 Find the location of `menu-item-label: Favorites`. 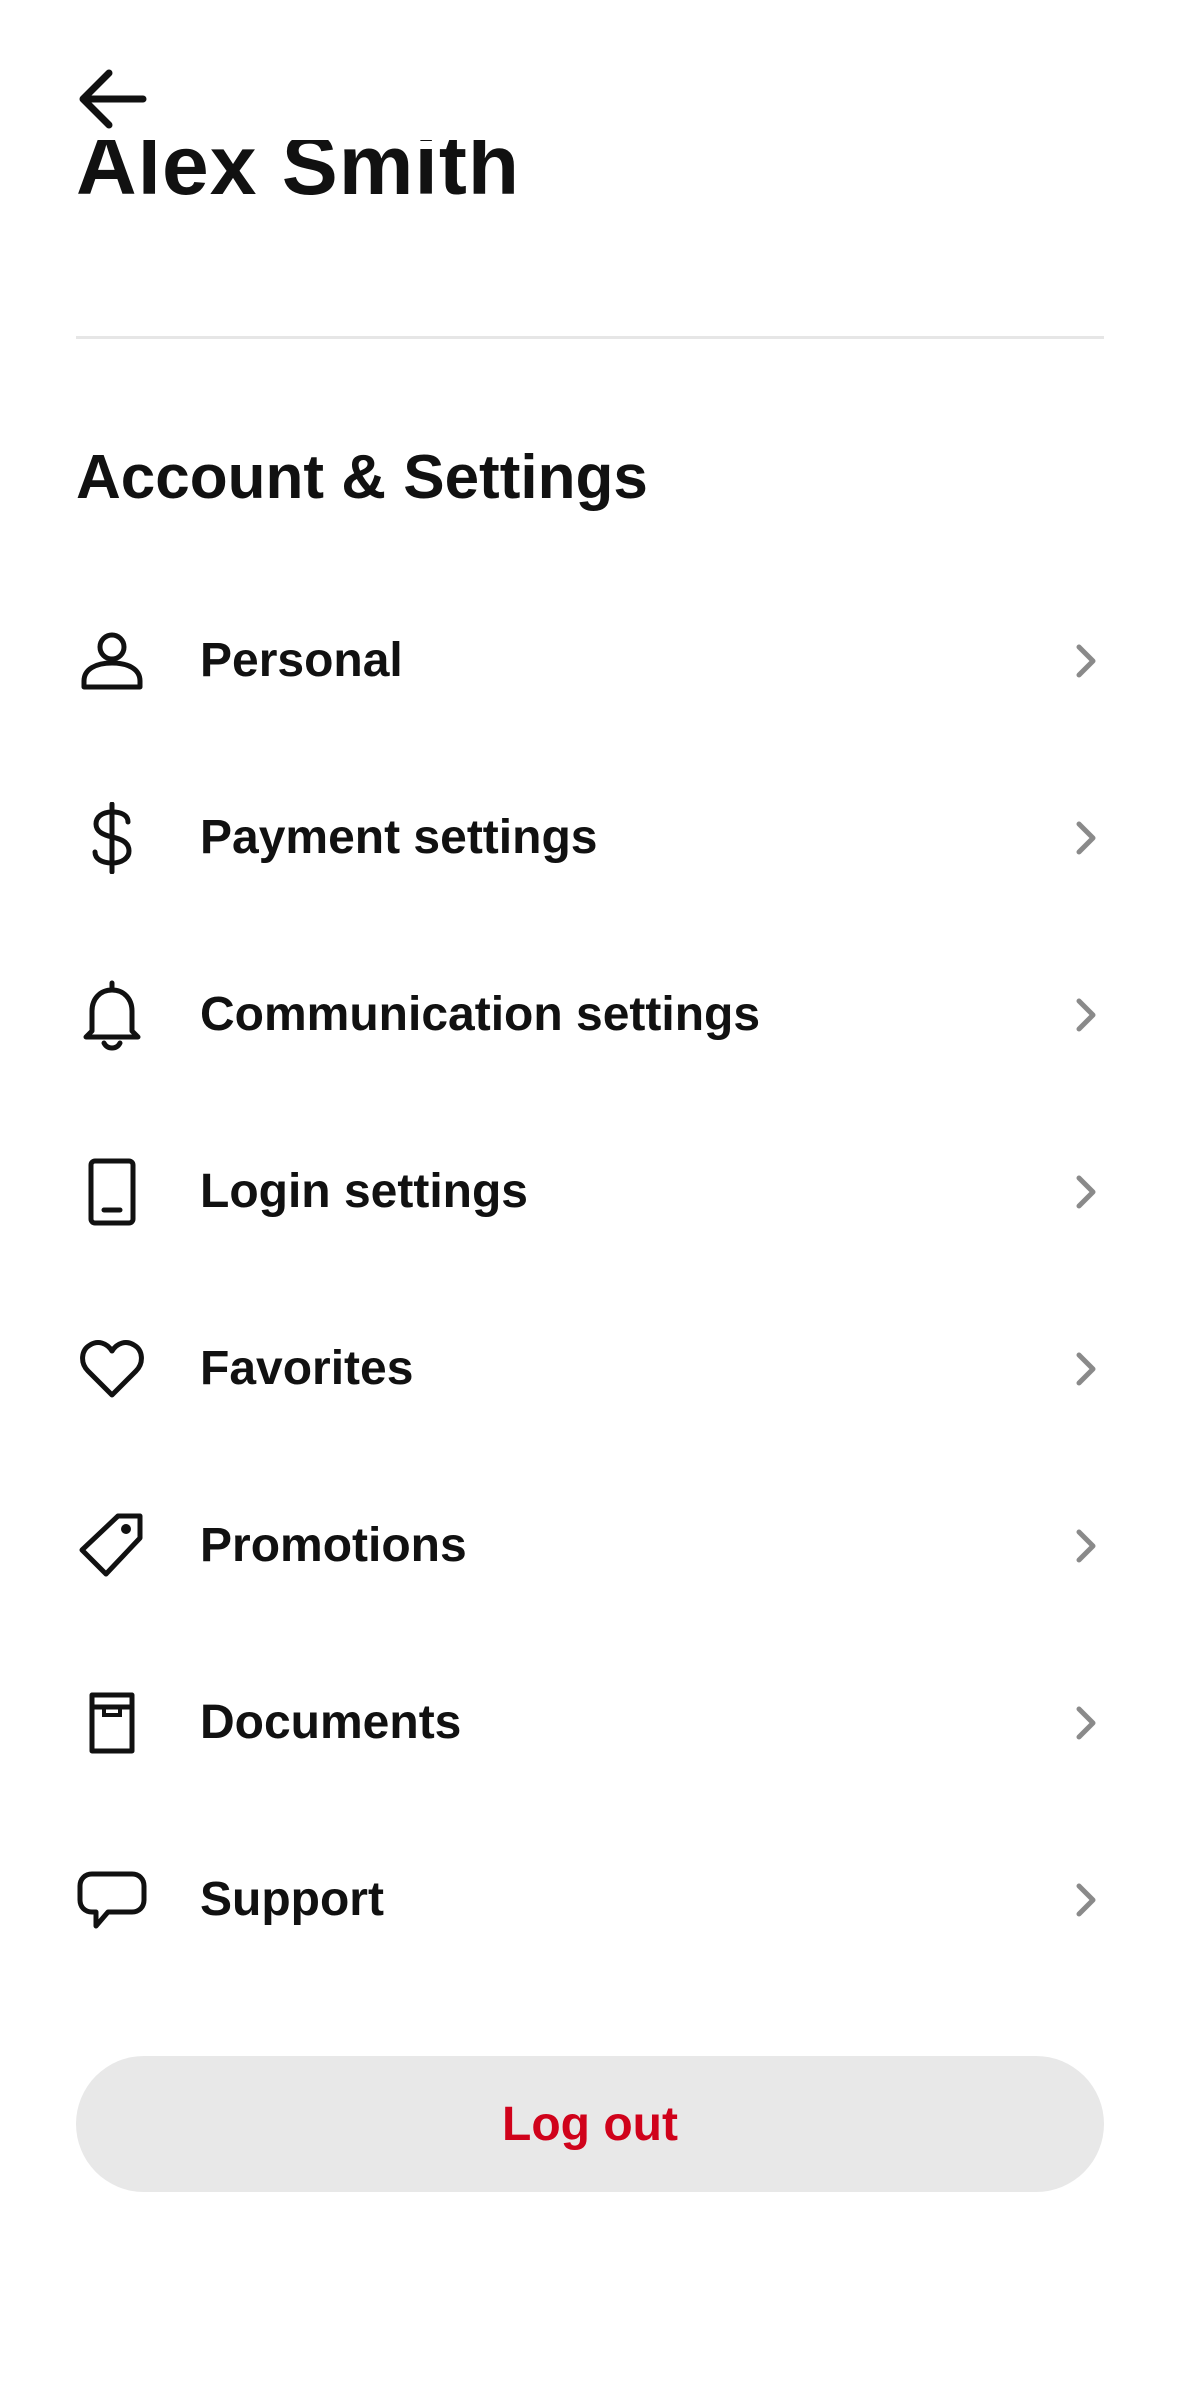

menu-item-label: Favorites is located at coordinates (307, 1368).